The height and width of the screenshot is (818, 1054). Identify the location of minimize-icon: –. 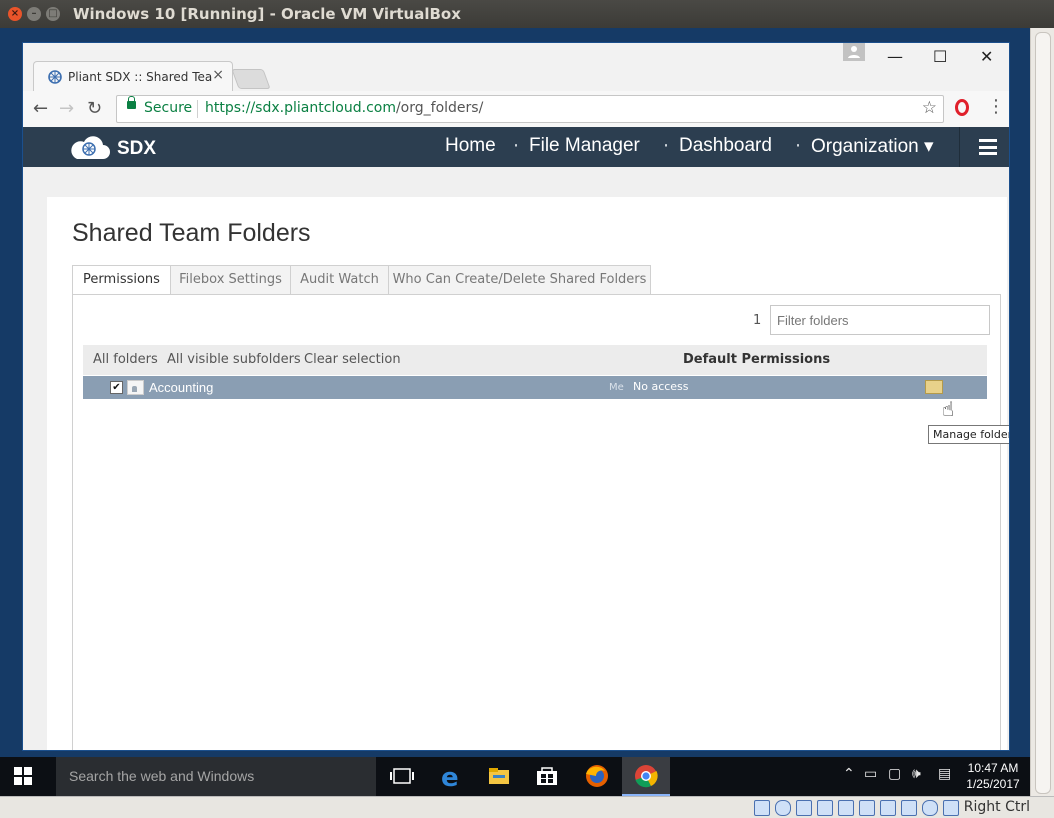
(34, 14).